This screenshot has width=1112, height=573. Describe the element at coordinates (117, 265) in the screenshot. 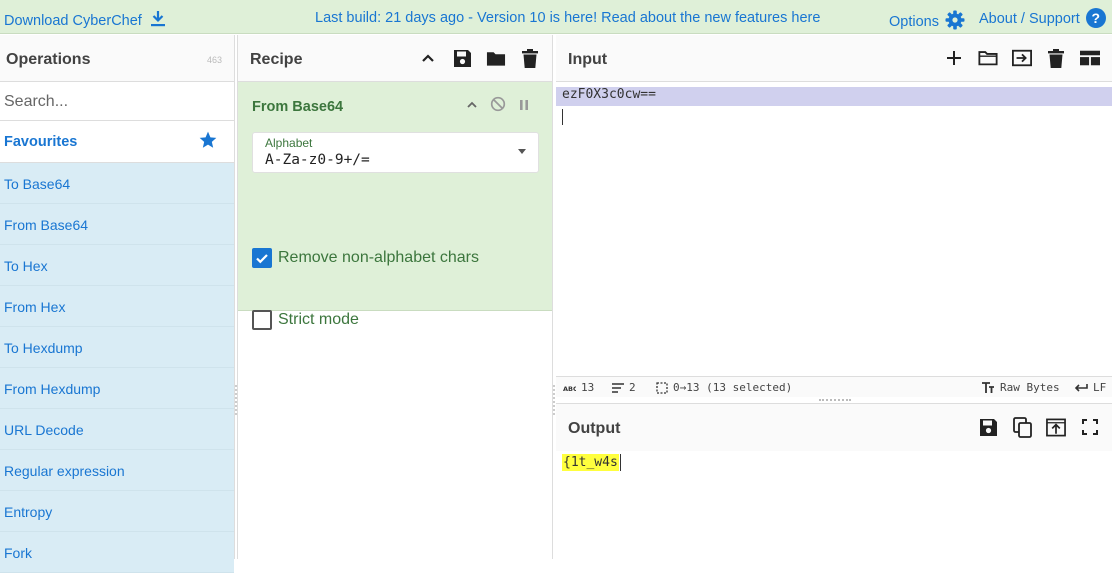

I see `operation-list-item: To Hex` at that location.